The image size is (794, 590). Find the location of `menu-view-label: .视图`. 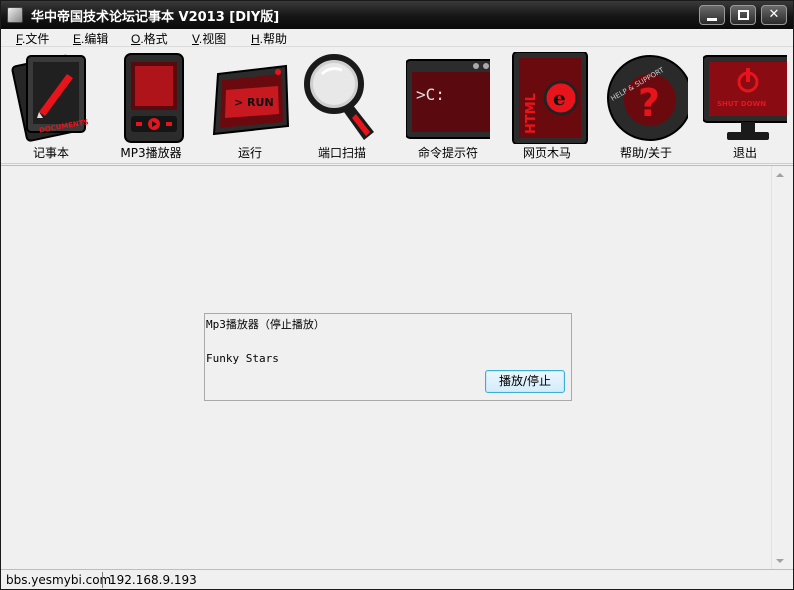

menu-view-label: .视图 is located at coordinates (212, 39).